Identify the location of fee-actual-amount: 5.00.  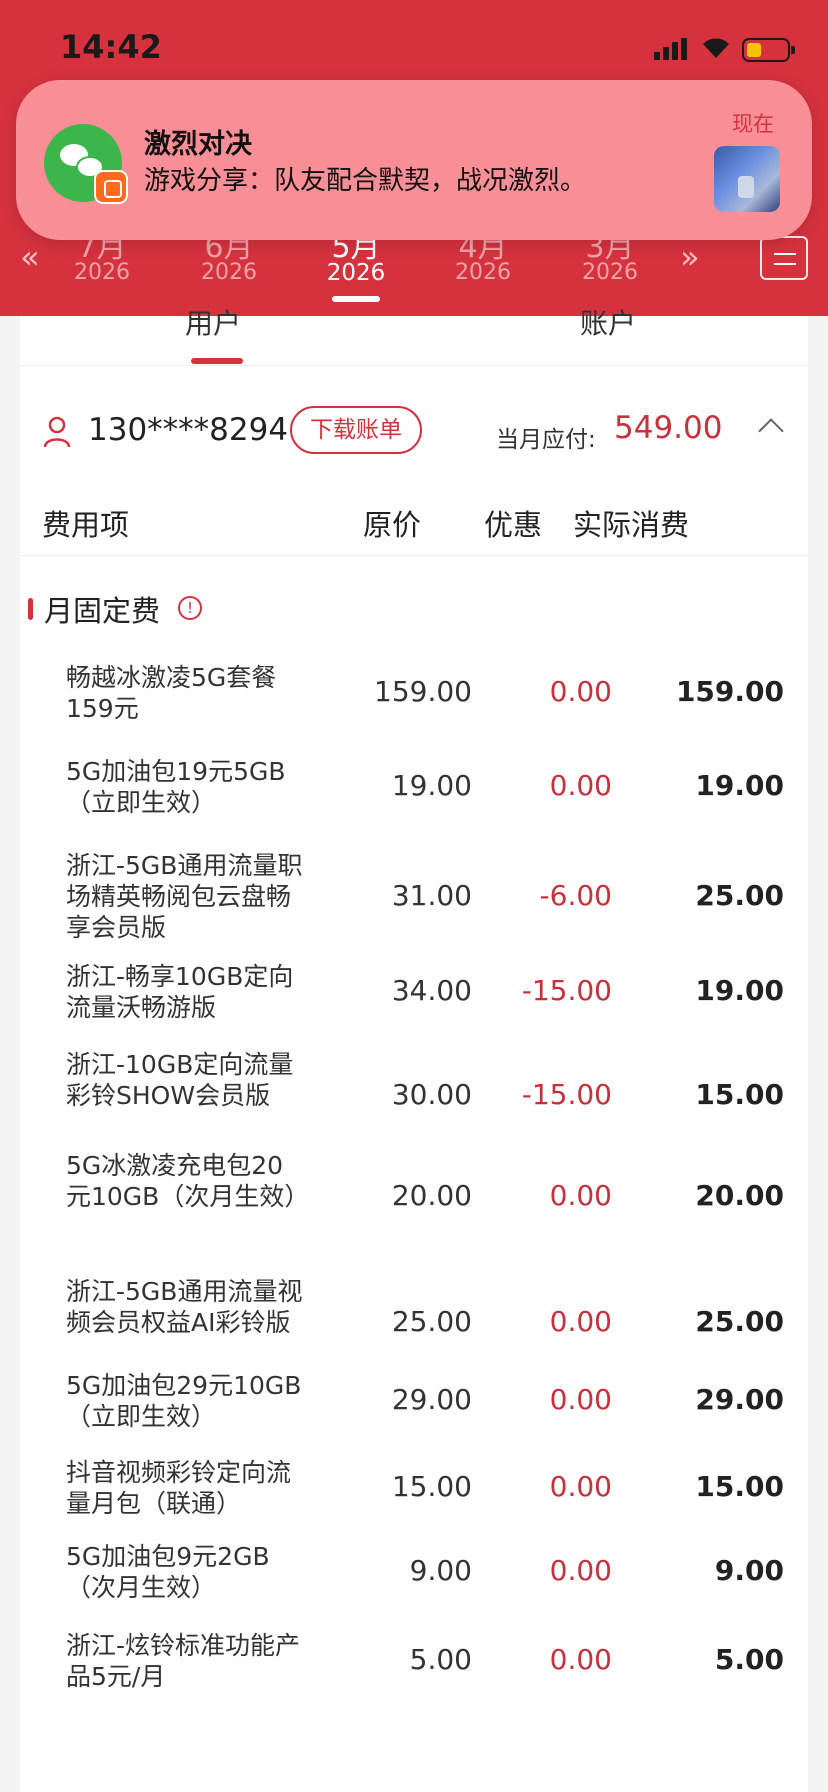
(749, 1659).